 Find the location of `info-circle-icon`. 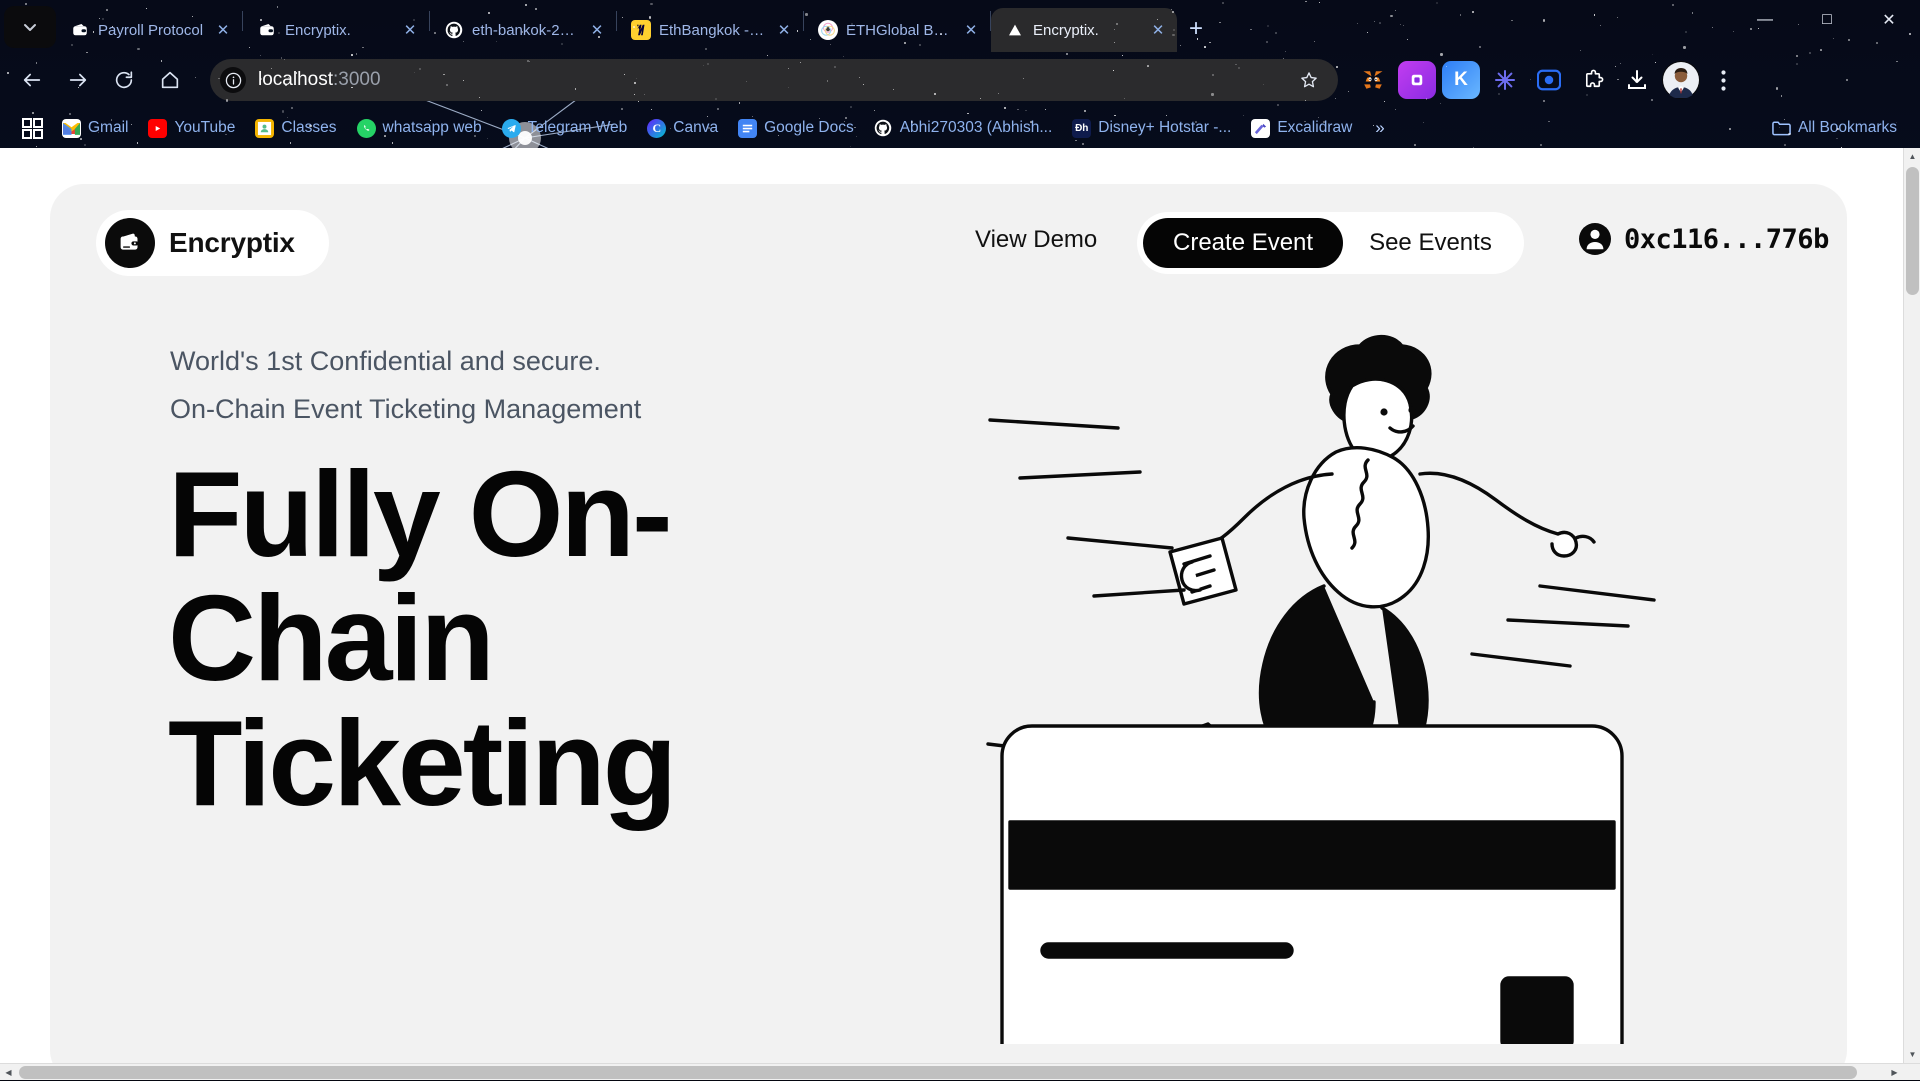

info-circle-icon is located at coordinates (233, 80).